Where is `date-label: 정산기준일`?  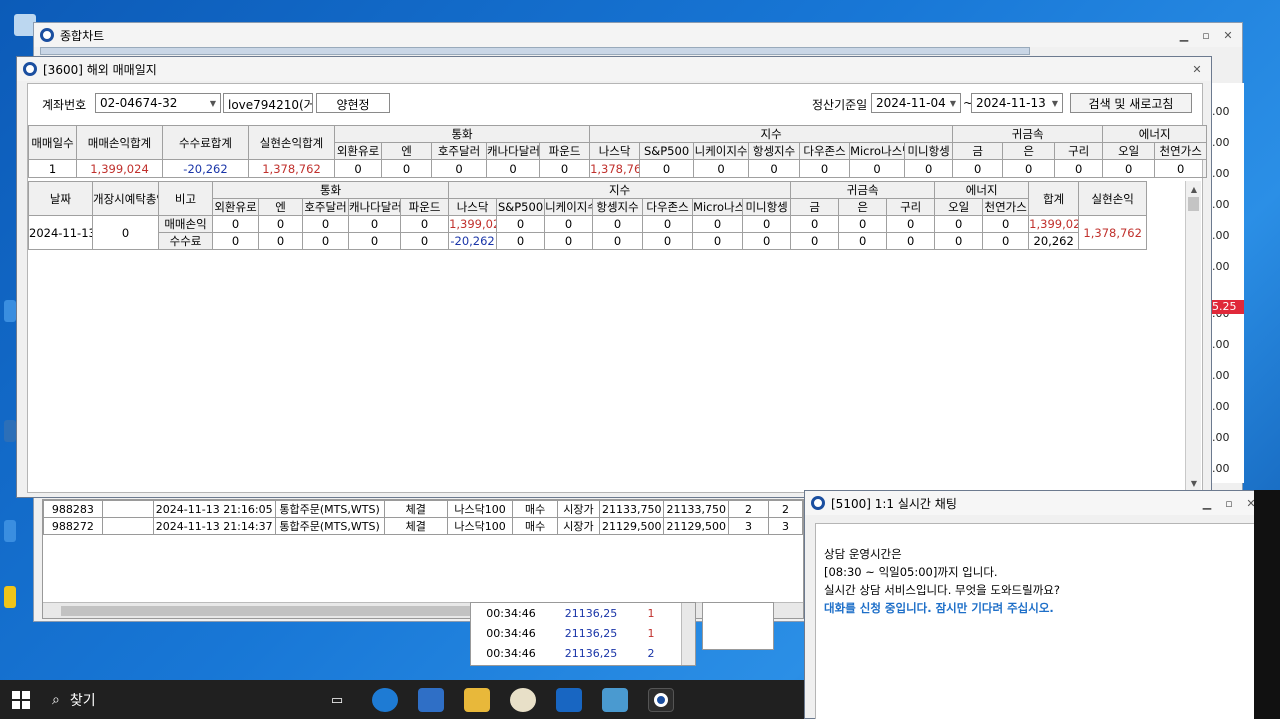 date-label: 정산기준일 is located at coordinates (840, 105).